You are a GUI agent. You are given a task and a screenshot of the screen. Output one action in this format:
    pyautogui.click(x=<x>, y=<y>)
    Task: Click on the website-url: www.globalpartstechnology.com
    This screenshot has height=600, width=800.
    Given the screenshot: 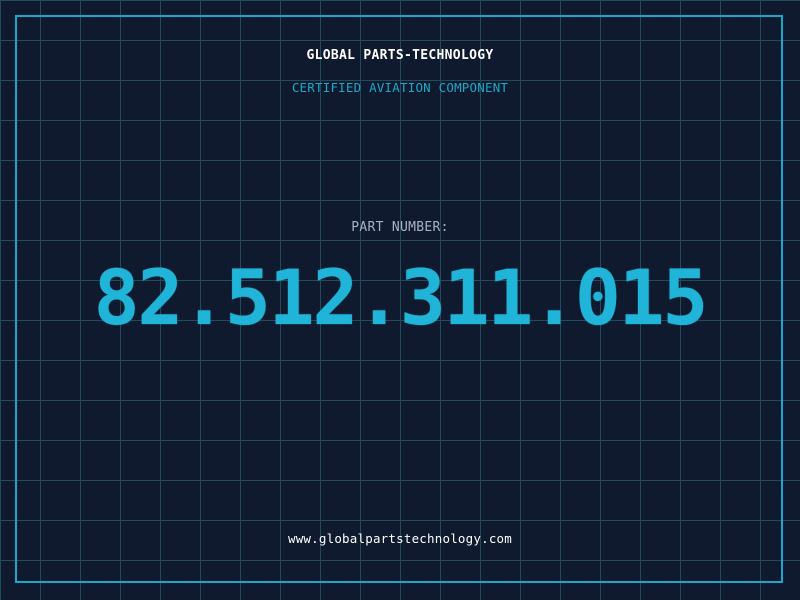 What is the action you would take?
    pyautogui.click(x=400, y=538)
    